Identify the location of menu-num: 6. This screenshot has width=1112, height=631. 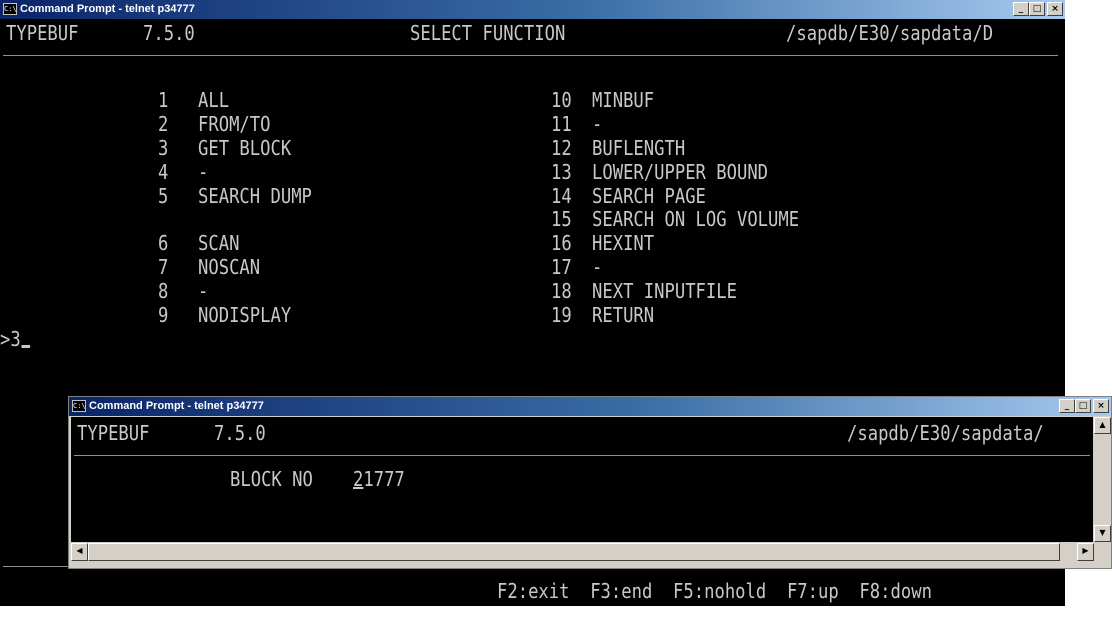
(163, 243).